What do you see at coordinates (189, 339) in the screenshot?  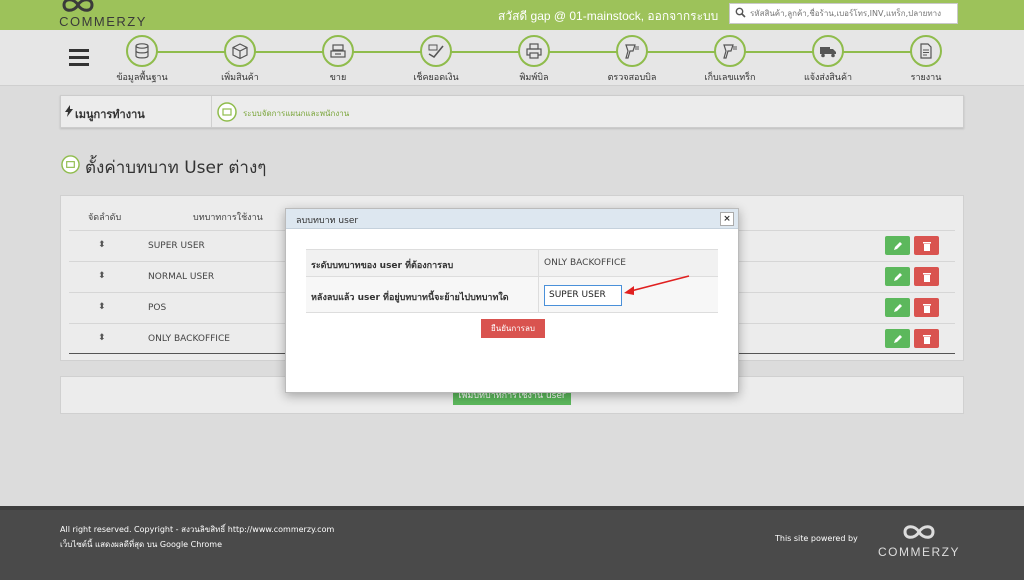 I see `role-name: ONLY BACKOFFICE` at bounding box center [189, 339].